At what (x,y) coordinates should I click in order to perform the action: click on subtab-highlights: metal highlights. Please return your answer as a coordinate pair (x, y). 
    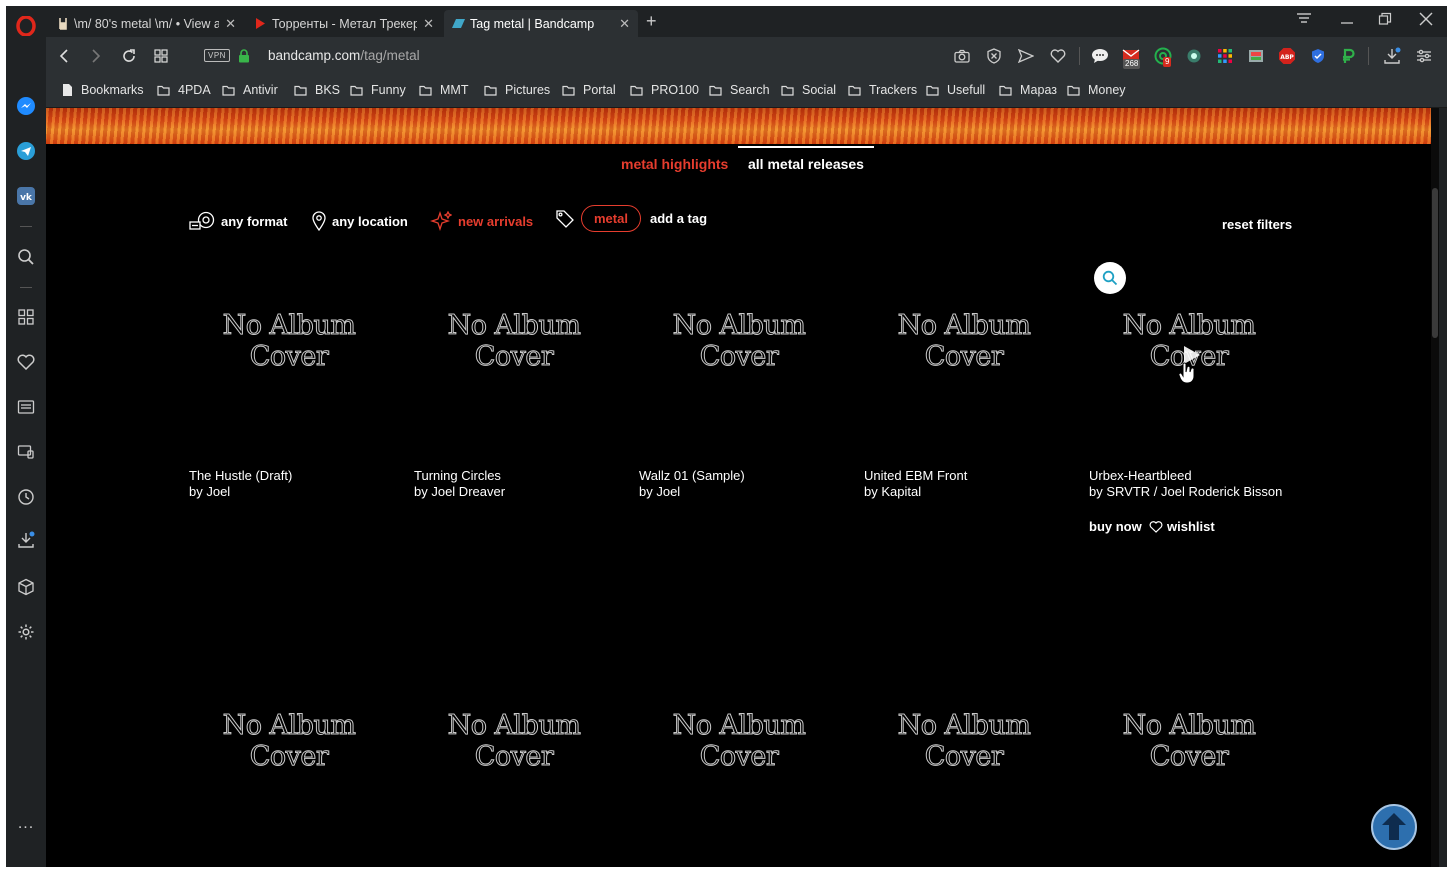
    Looking at the image, I should click on (674, 164).